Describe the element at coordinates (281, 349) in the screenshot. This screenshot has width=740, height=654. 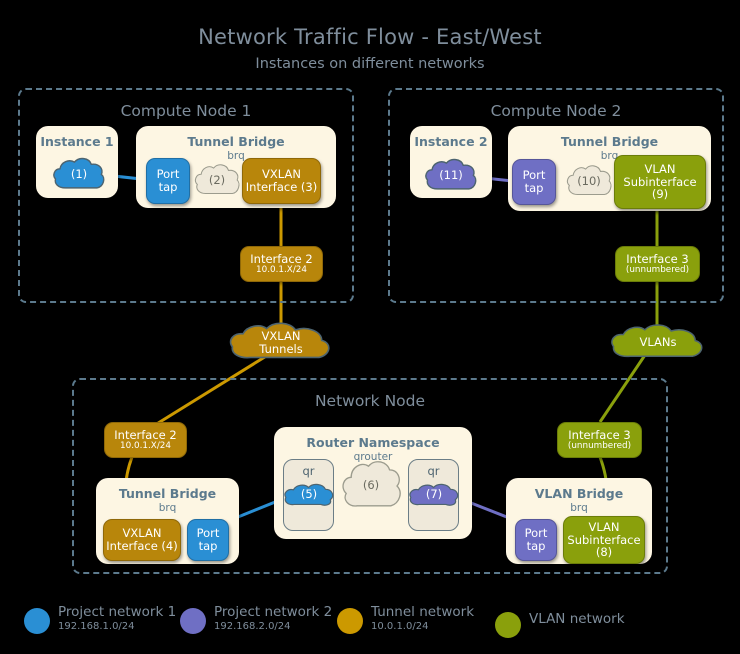
I see `vxlan-tunnels-line2: Tunnels` at that location.